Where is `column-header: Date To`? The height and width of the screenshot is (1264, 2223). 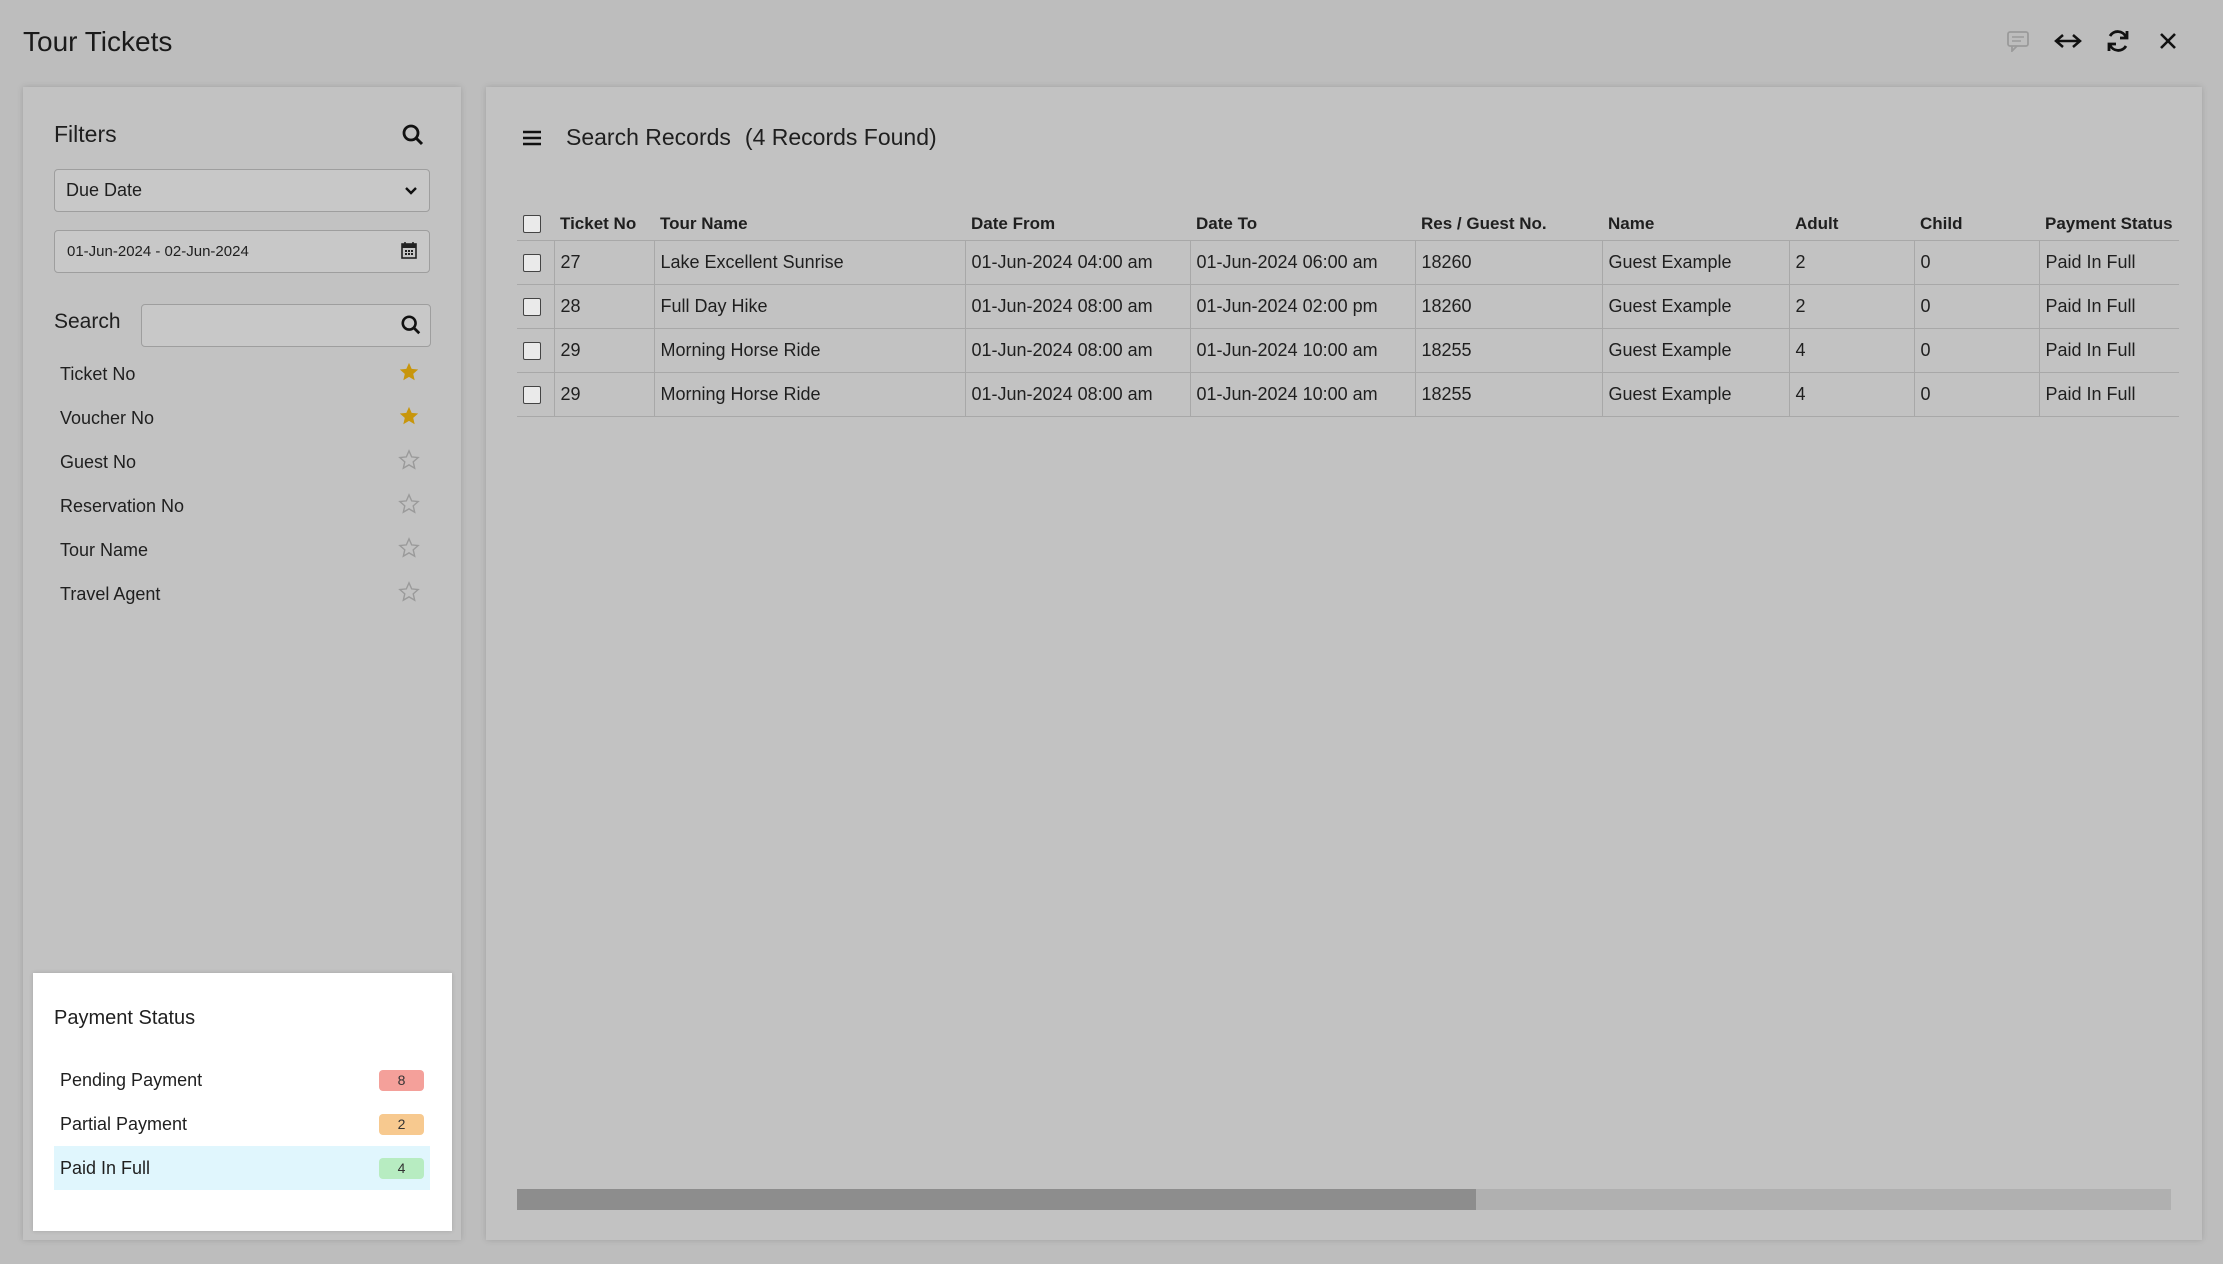
column-header: Date To is located at coordinates (1302, 221).